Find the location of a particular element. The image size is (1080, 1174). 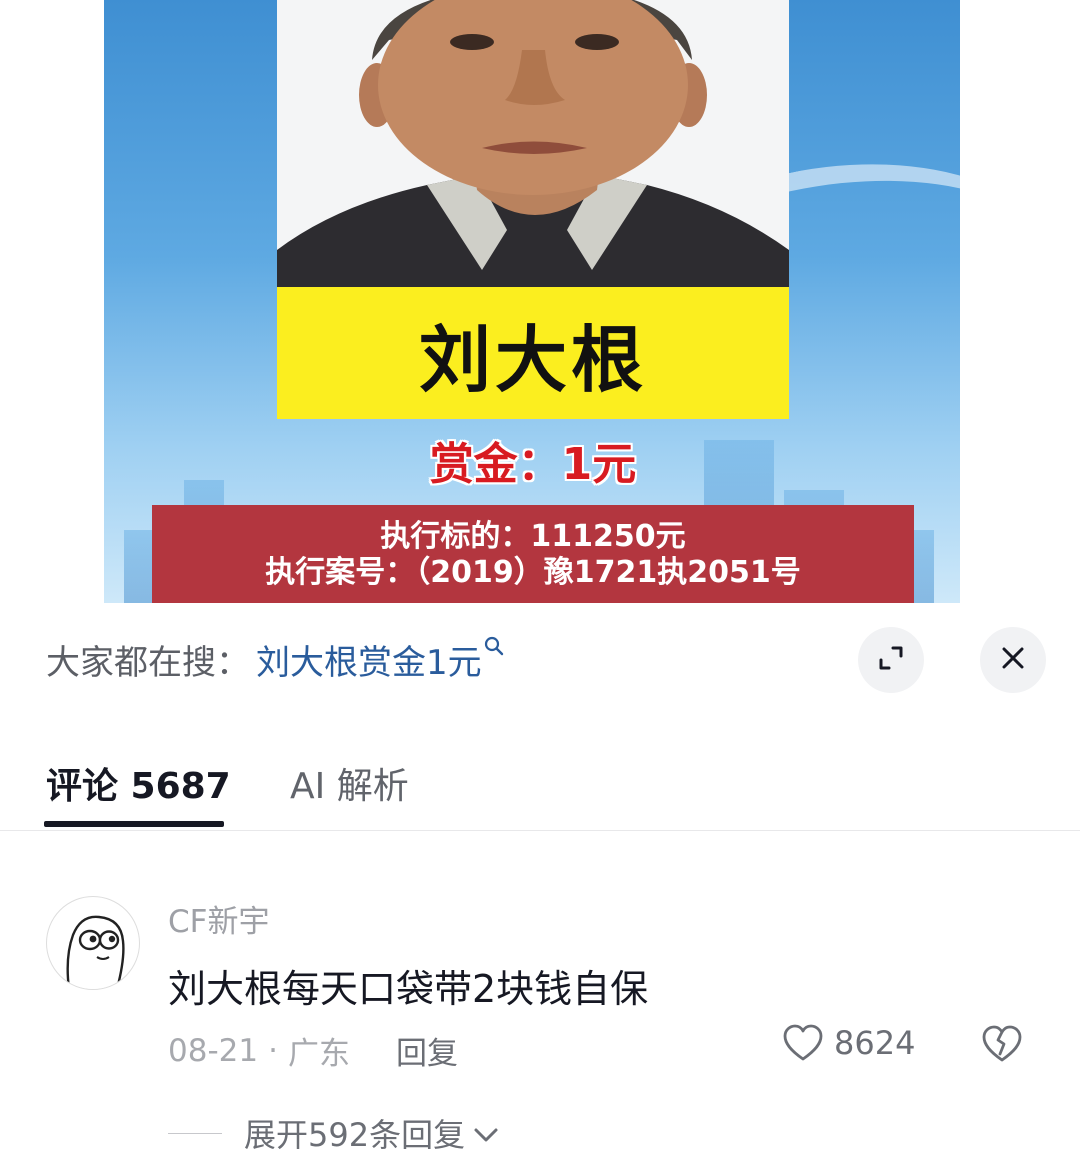

replies-divider is located at coordinates (195, 1133).